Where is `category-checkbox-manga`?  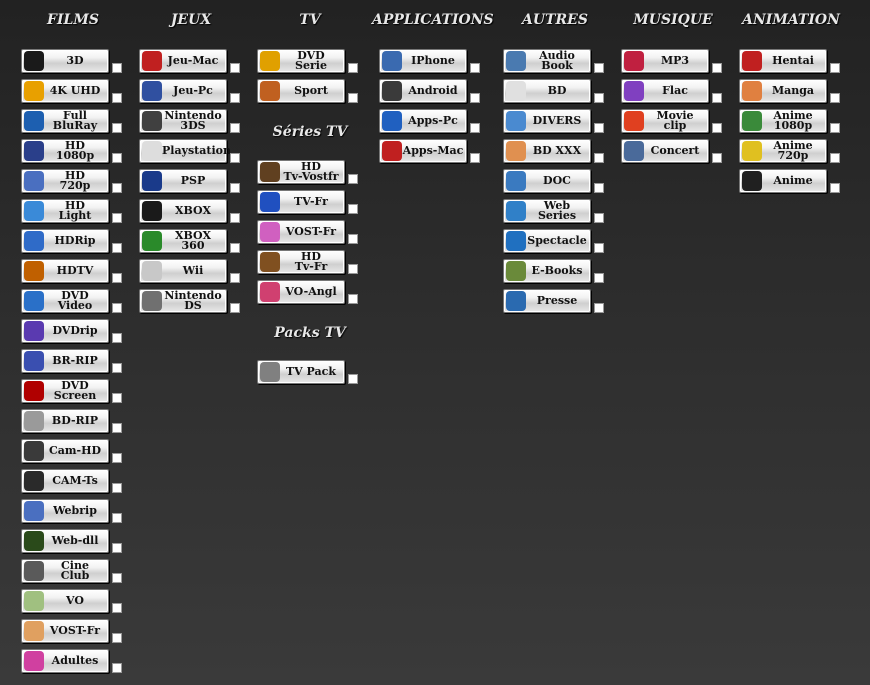
category-checkbox-manga is located at coordinates (835, 98).